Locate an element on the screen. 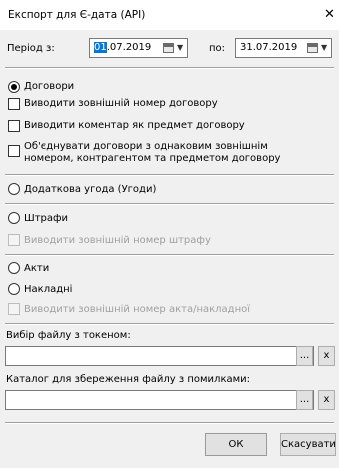 The width and height of the screenshot is (339, 468). period-to-label: по: is located at coordinates (217, 48).